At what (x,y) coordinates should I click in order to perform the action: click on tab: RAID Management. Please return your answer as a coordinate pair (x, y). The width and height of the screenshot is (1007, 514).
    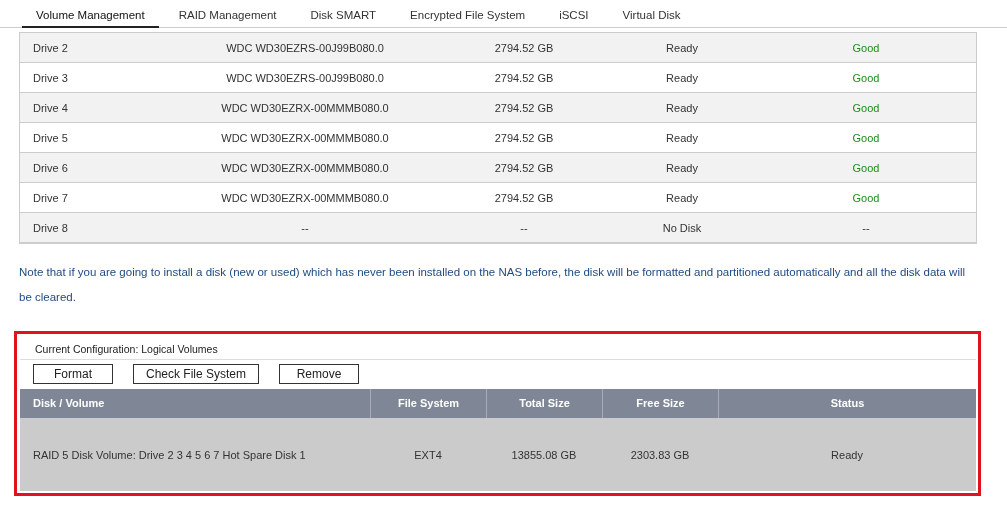
    Looking at the image, I should click on (227, 17).